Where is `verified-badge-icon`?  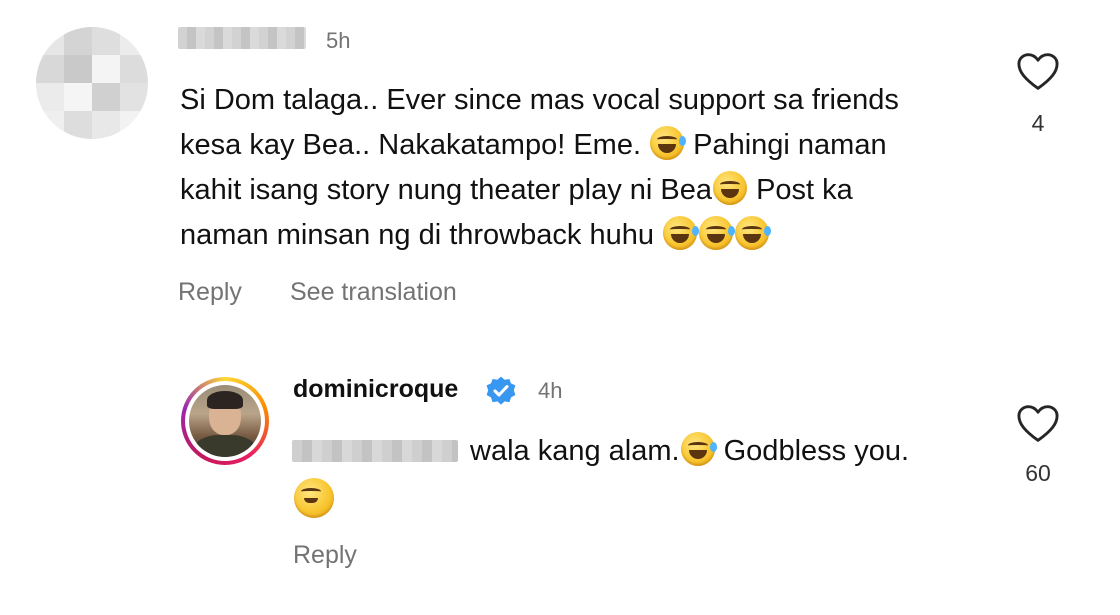 verified-badge-icon is located at coordinates (501, 390).